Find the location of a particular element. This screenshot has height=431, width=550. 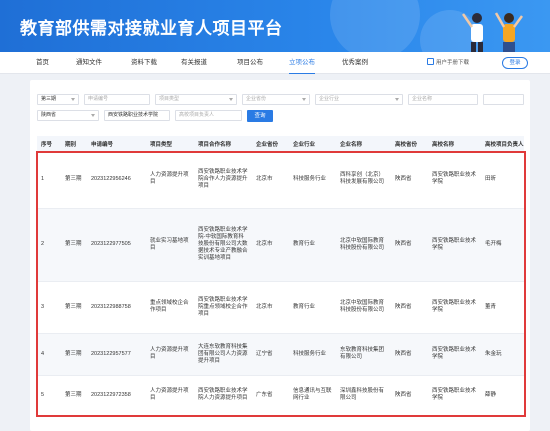

cell-enterprise-name: 北京中软国际教育科技股份有限公司 is located at coordinates (363, 245).